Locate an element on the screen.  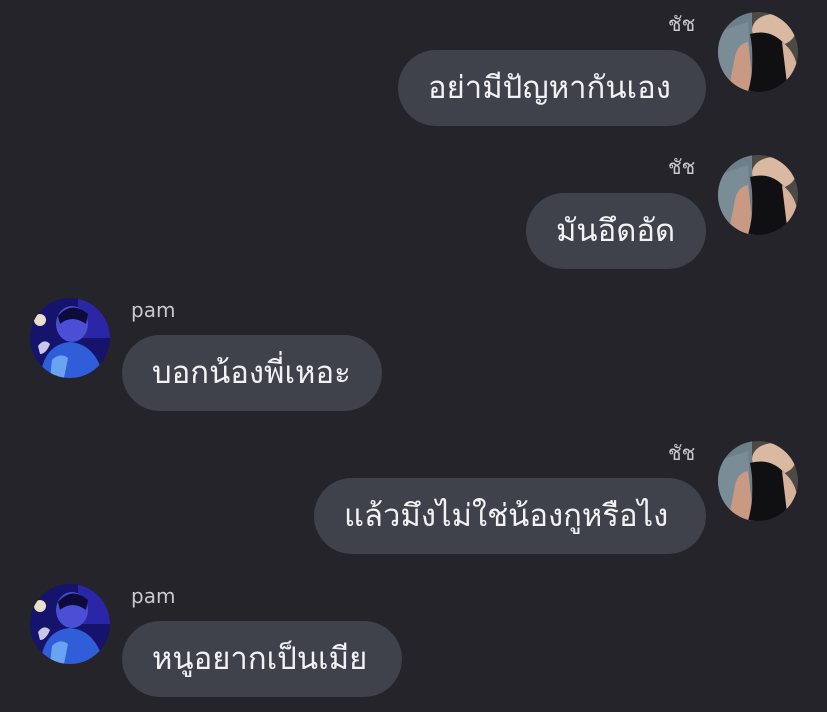
message-bubble: หนูอยากเป็นเมีย is located at coordinates (262, 659).